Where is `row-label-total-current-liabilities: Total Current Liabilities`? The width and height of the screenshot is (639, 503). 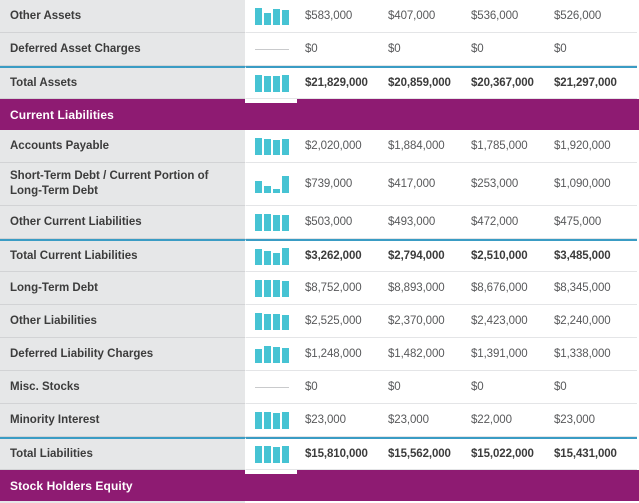 row-label-total-current-liabilities: Total Current Liabilities is located at coordinates (122, 255).